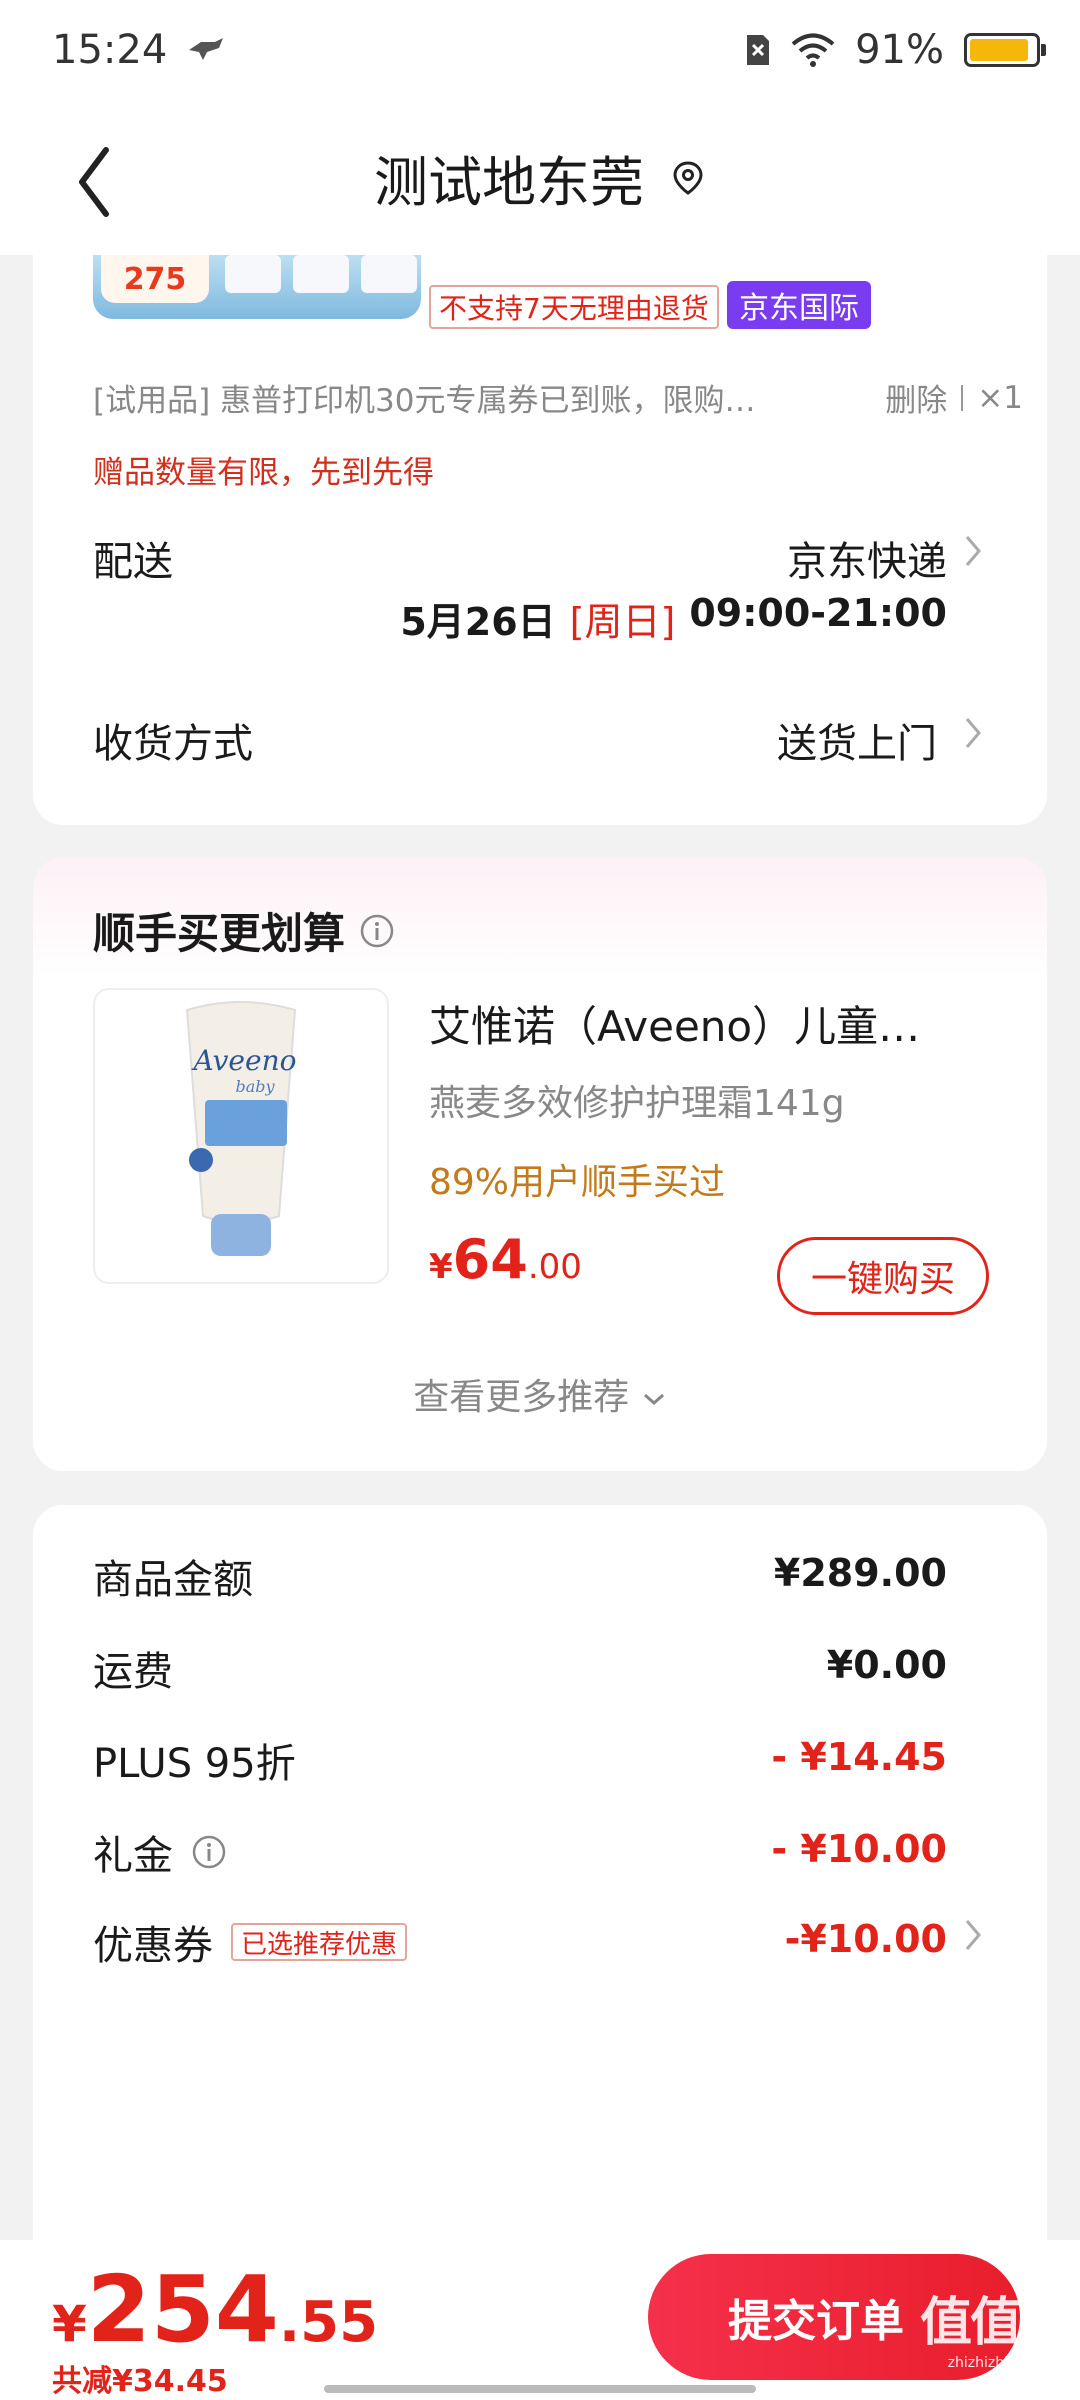 This screenshot has width=1080, height=2400. What do you see at coordinates (1000, 397) in the screenshot?
I see `trial-quantity: ×1` at bounding box center [1000, 397].